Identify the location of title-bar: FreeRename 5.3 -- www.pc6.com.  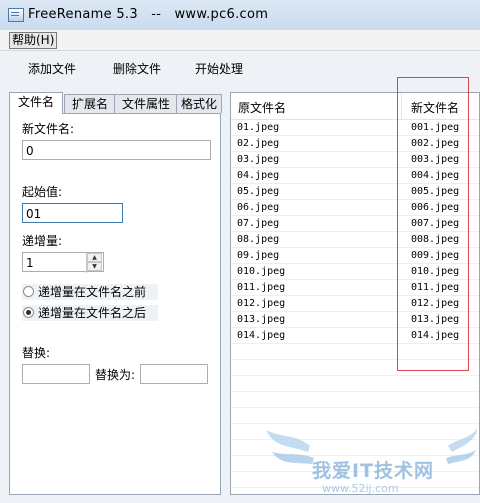
(240, 15).